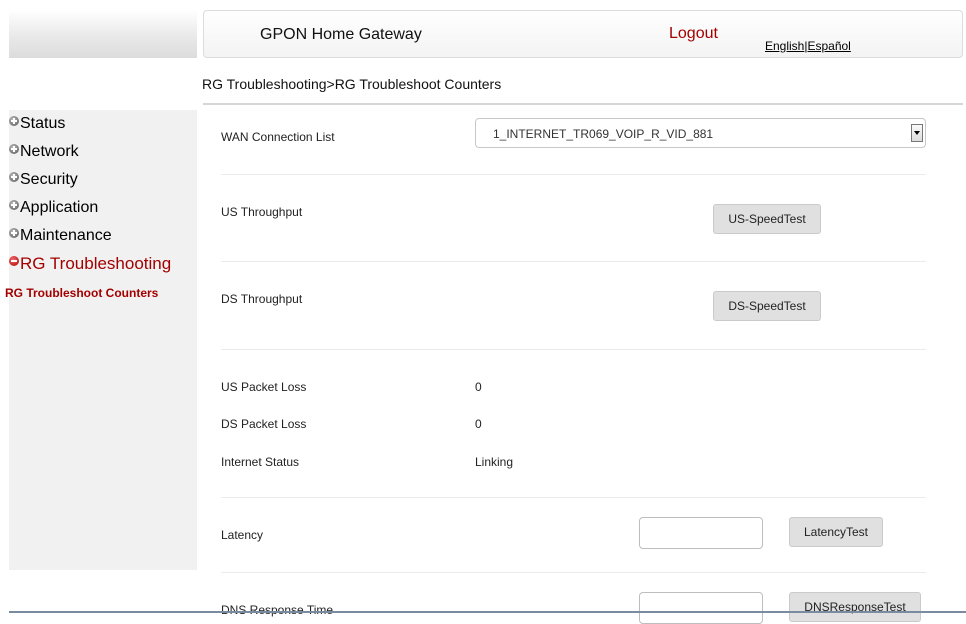 This screenshot has width=966, height=624. Describe the element at coordinates (603, 134) in the screenshot. I see `wan-connection-selected-value: 1_INTERNET_TR069_VOIP_R_VID_881` at that location.